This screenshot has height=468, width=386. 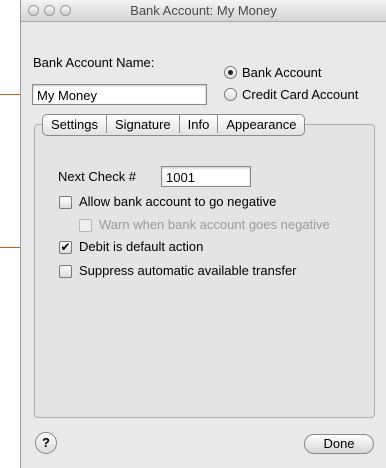 I want to click on checkmark-icon: ✔, so click(x=65, y=247).